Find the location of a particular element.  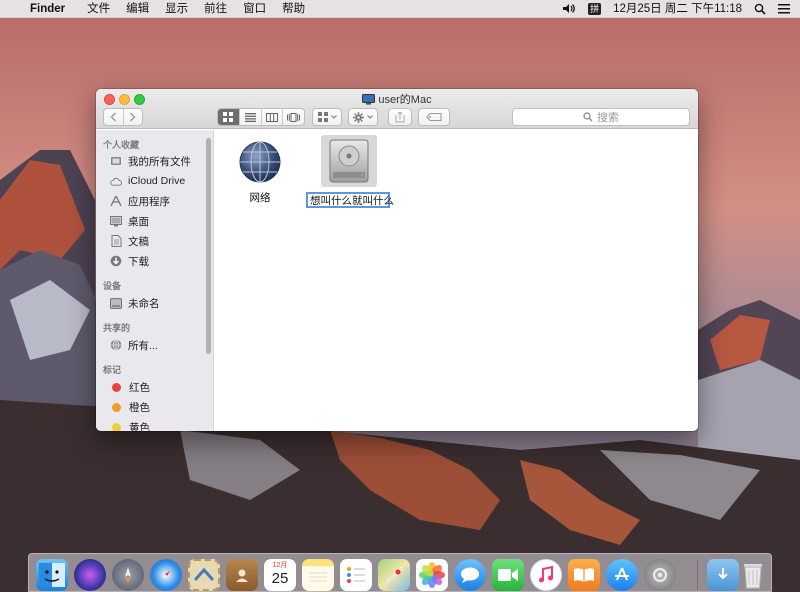

hard-drive-icon is located at coordinates (349, 161).